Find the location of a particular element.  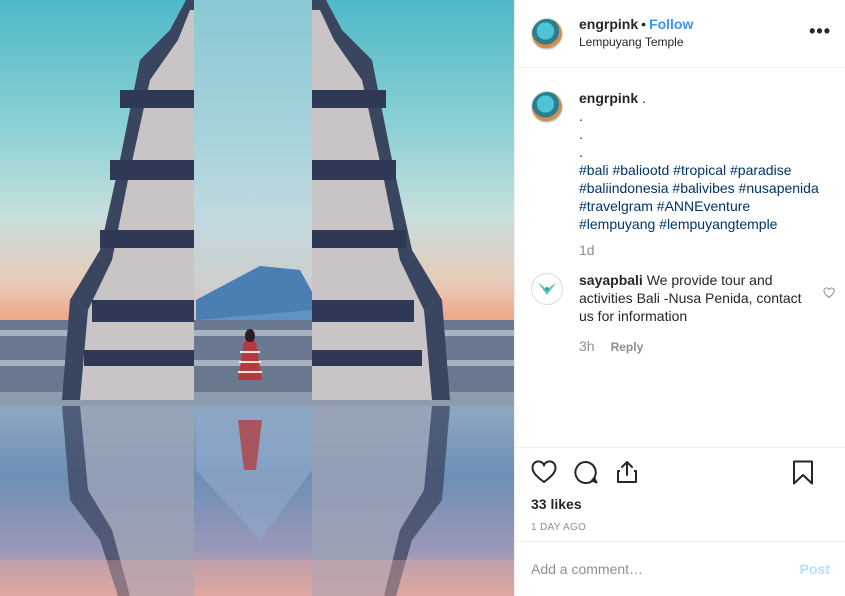

sayapbali-logo-icon is located at coordinates (547, 289).